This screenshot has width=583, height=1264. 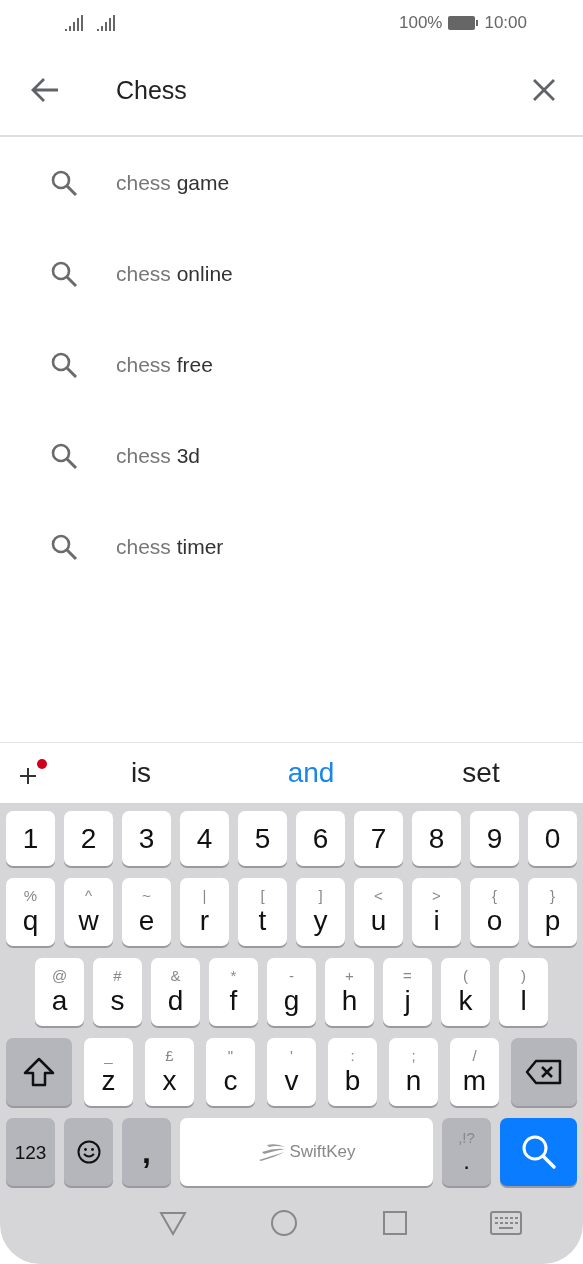 What do you see at coordinates (505, 22) in the screenshot?
I see `clock: 10:00` at bounding box center [505, 22].